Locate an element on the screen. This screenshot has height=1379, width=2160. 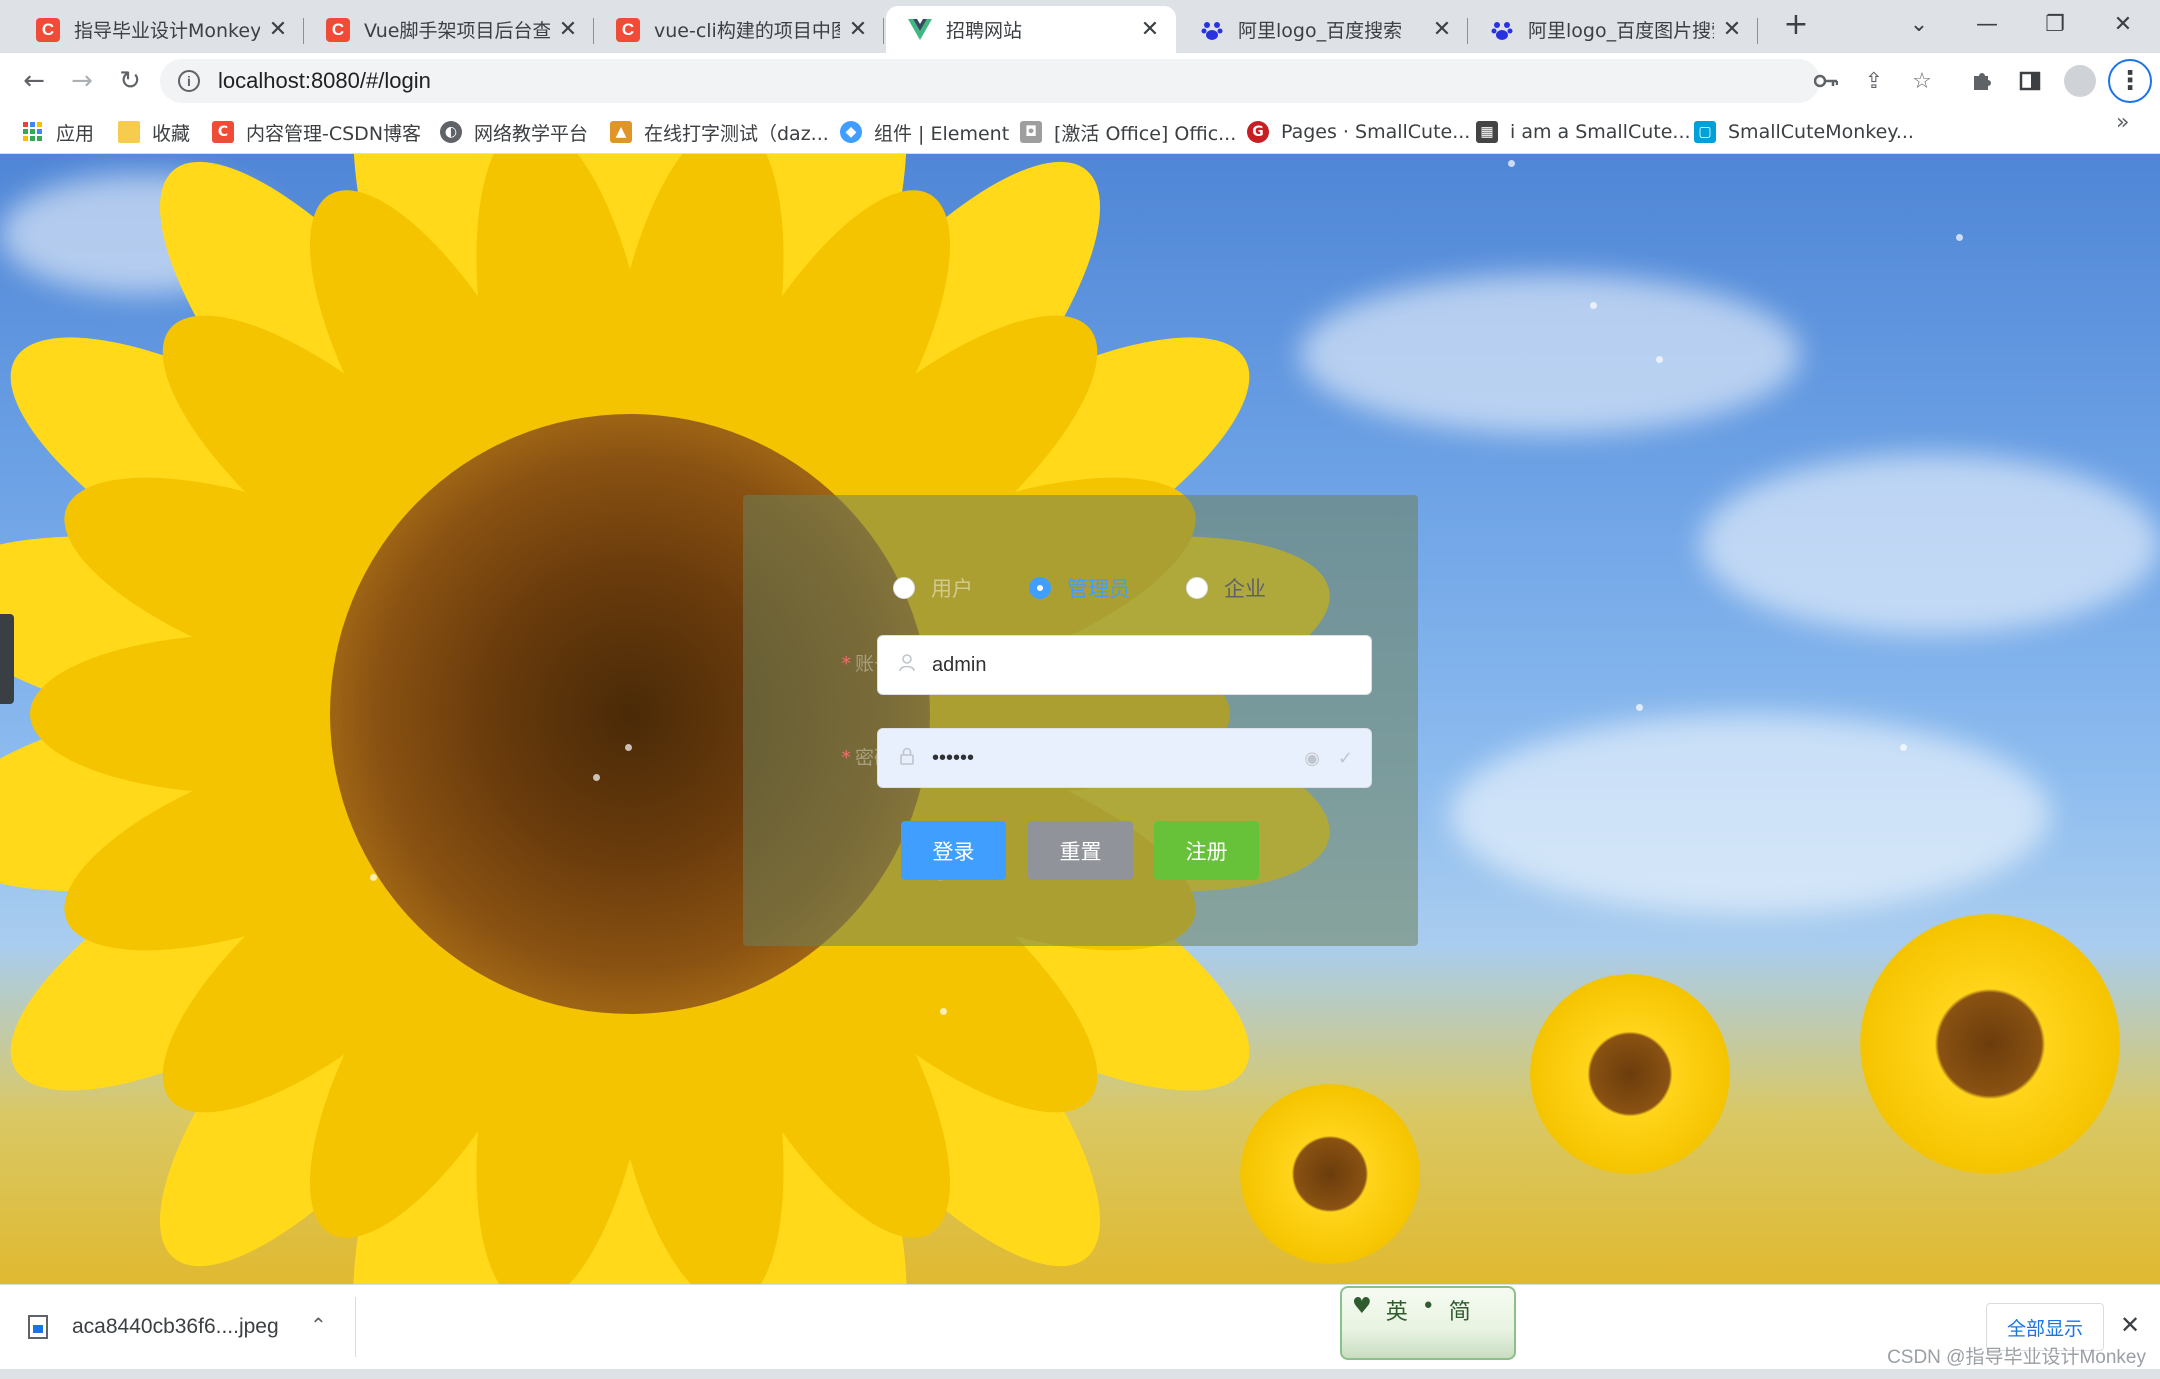
bilibili-icon: ▢ is located at coordinates (1705, 132).